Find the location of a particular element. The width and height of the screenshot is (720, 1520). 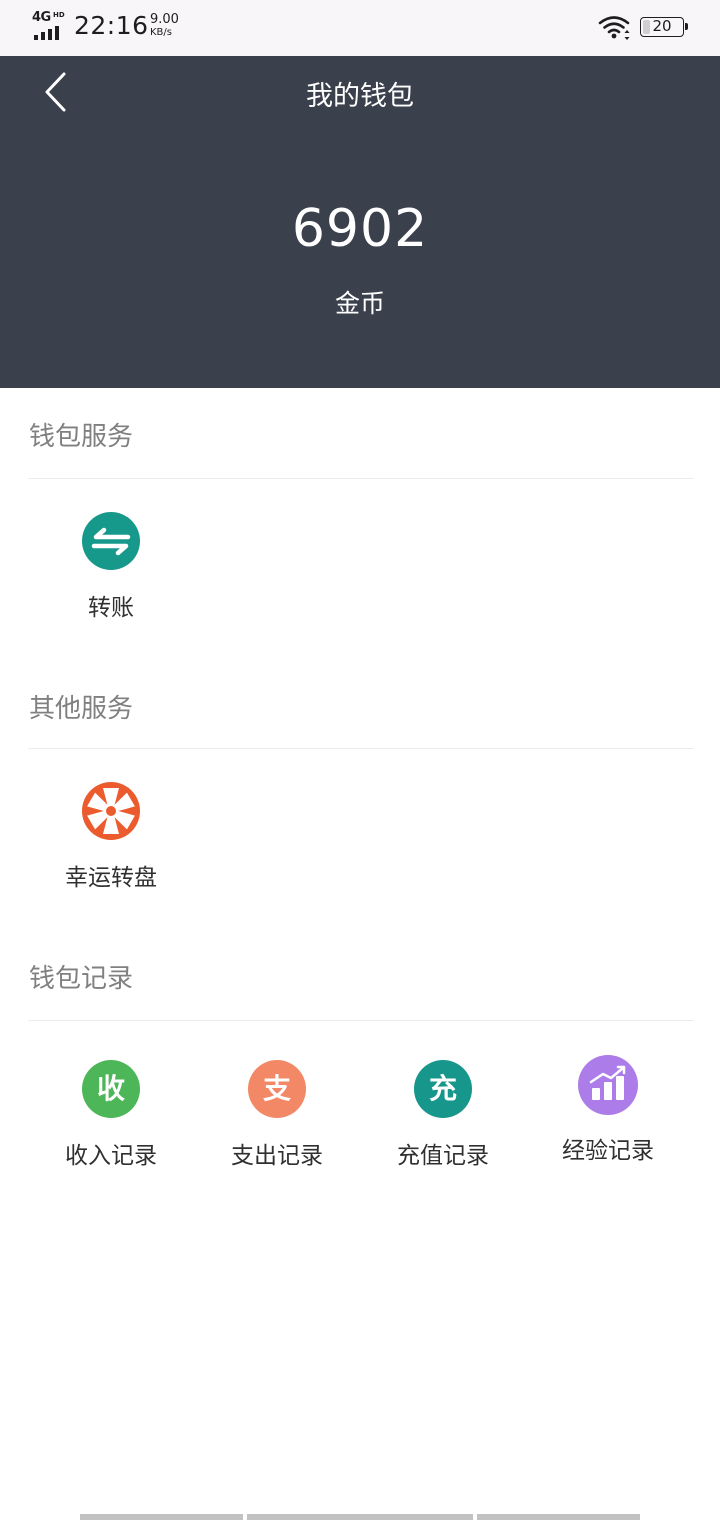

lucky-wheel-icon is located at coordinates (111, 811).